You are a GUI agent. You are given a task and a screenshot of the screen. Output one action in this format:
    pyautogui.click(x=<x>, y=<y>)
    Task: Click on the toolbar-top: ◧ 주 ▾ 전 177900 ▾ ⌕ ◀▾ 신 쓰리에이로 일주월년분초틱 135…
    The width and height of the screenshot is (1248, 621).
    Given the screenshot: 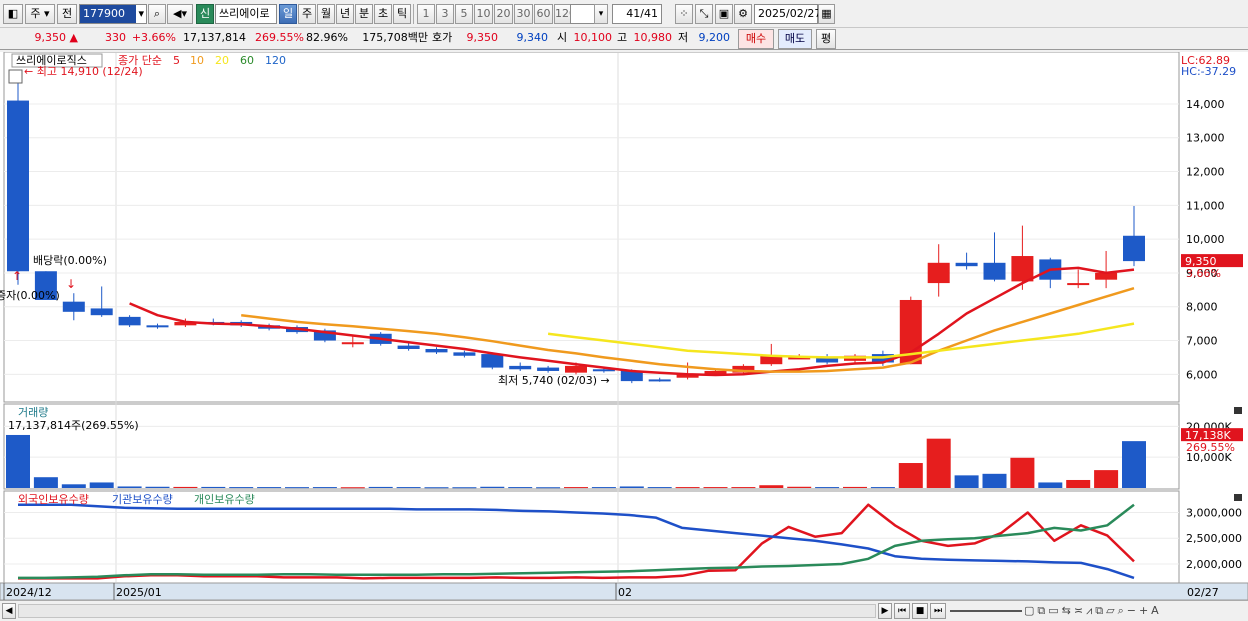 What is the action you would take?
    pyautogui.click(x=624, y=14)
    